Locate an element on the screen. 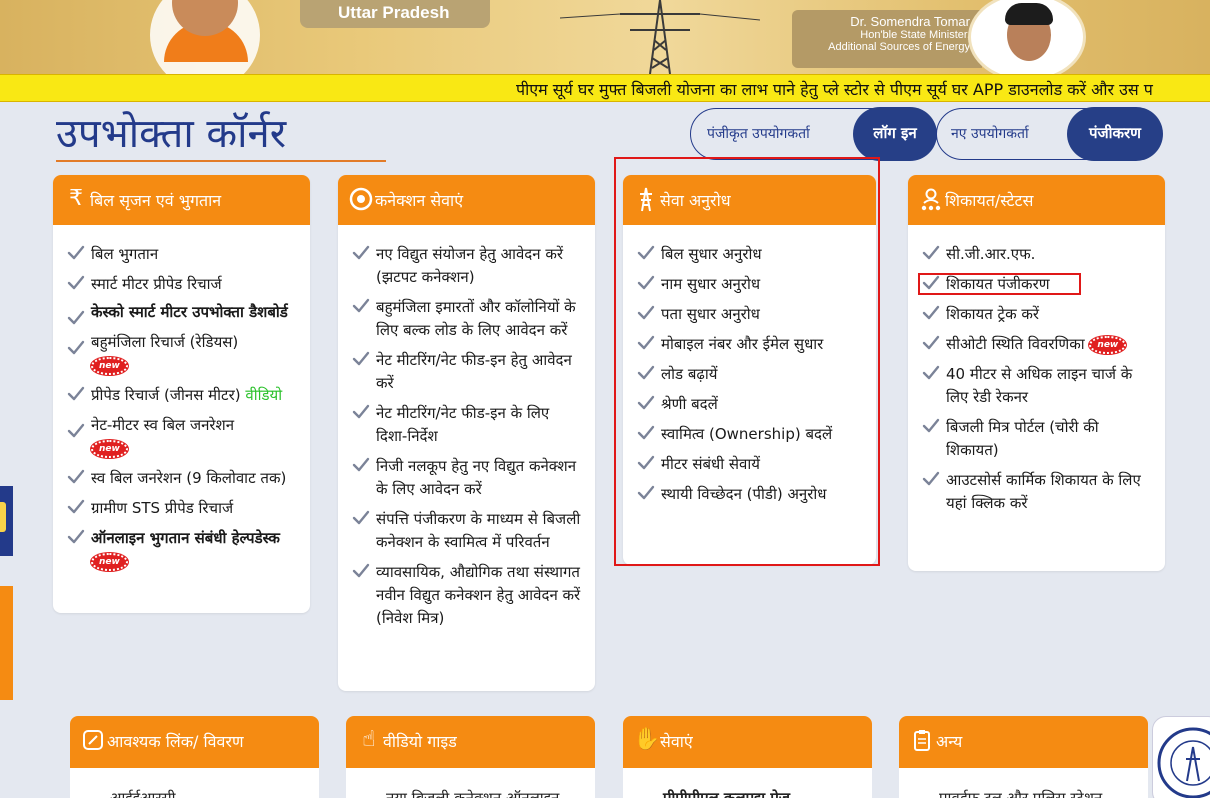 This screenshot has width=1210, height=798. page-title: उपभोक्ता कॉर्नर is located at coordinates (171, 134).